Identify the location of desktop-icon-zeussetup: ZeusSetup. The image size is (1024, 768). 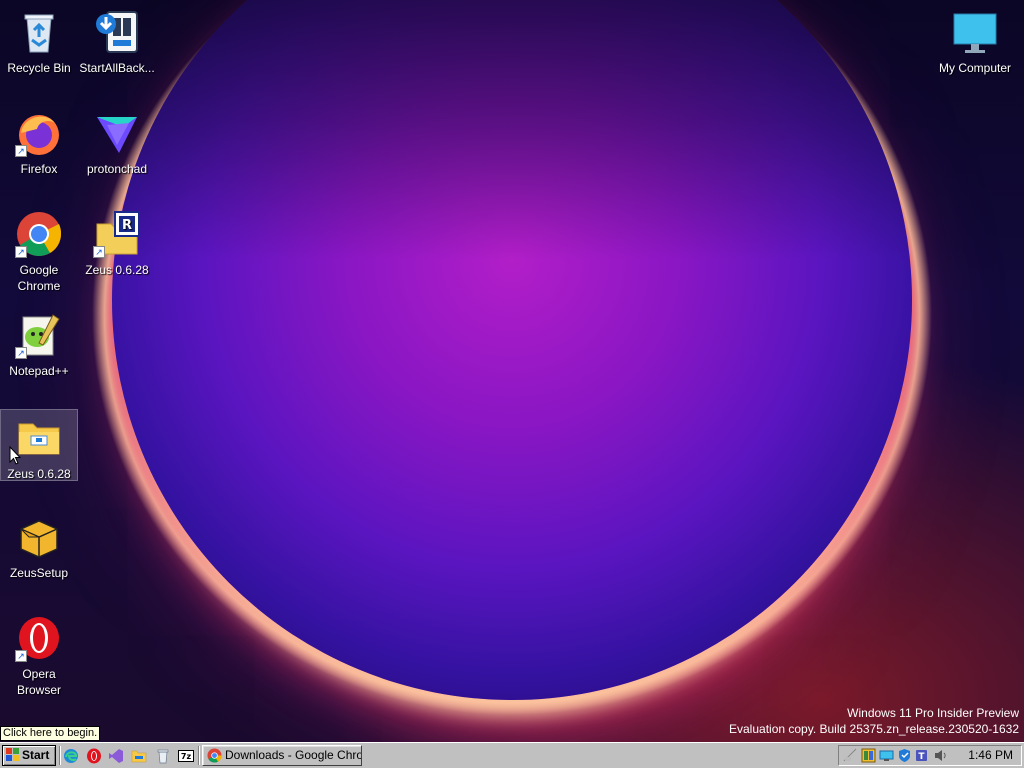
(39, 545).